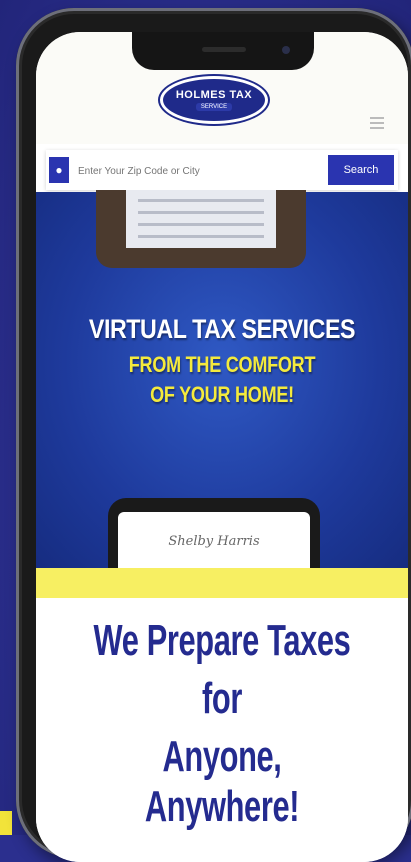  Describe the element at coordinates (222, 329) in the screenshot. I see `hero-title: VIRTUAL TAX SERVICES` at that location.